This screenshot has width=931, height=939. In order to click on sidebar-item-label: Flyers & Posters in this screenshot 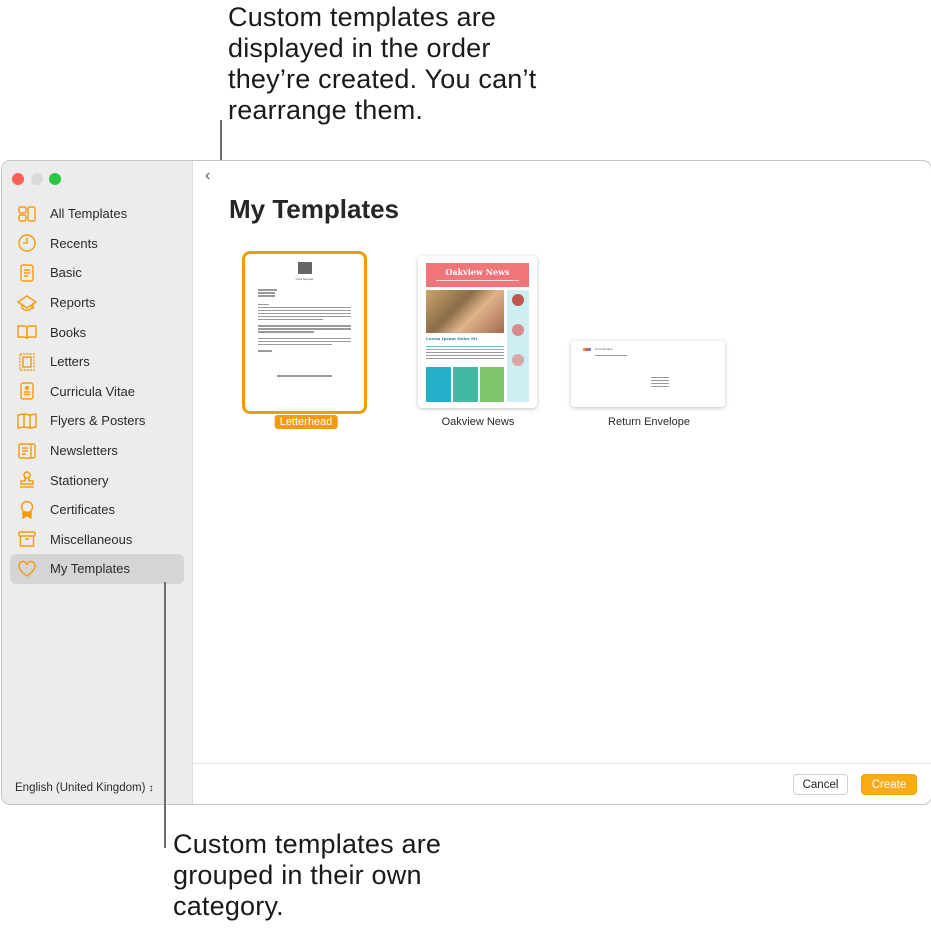, I will do `click(98, 421)`.